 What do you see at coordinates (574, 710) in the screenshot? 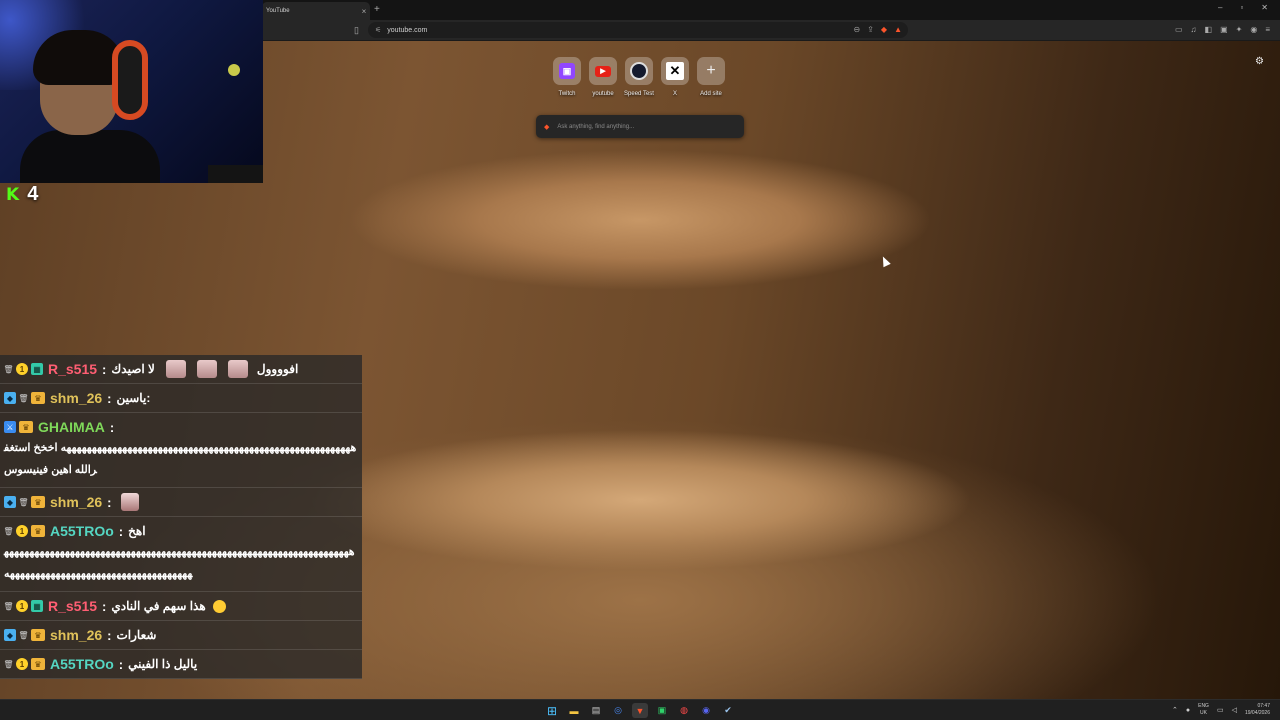
I see `file-explorer-icon: ▬` at bounding box center [574, 710].